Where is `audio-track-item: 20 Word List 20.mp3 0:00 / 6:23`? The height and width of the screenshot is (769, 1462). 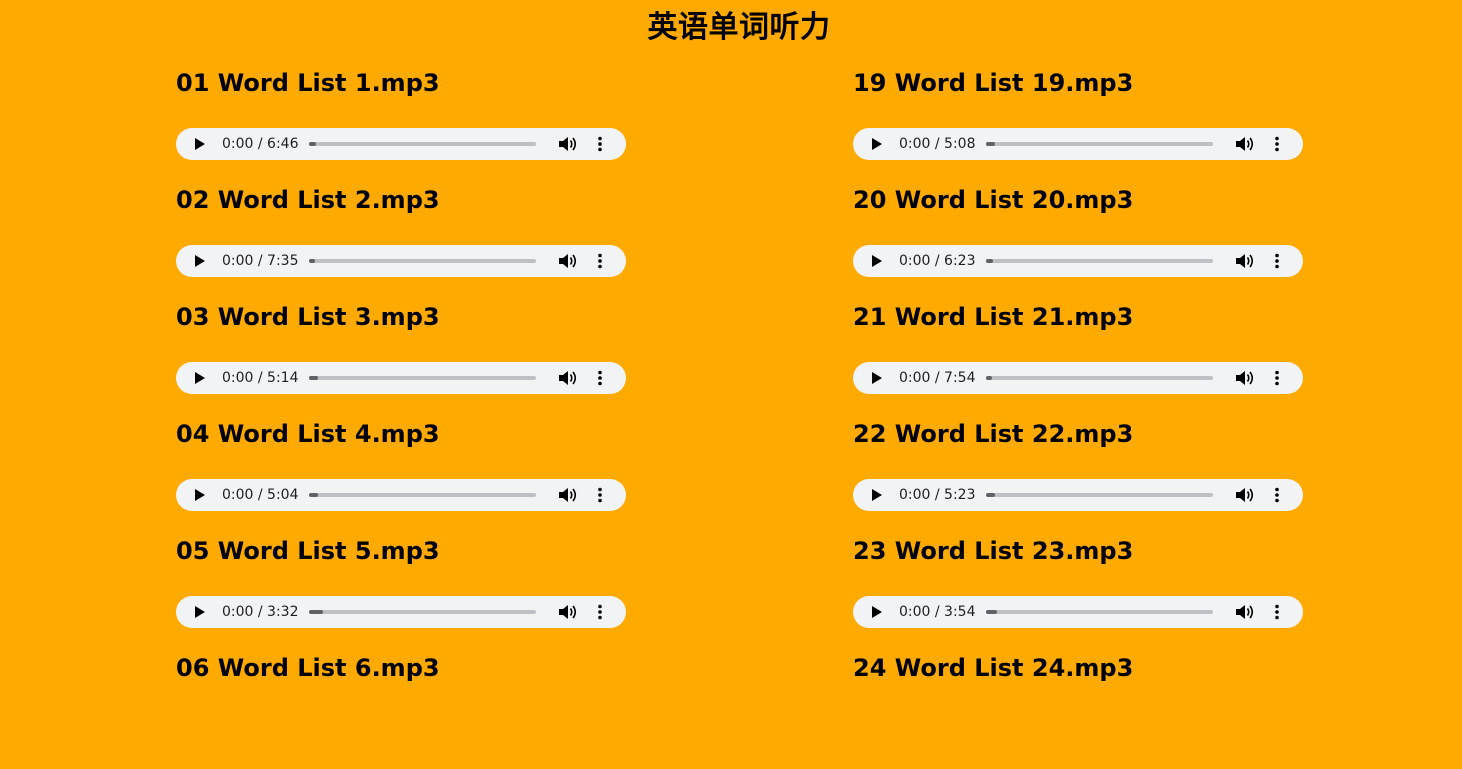
audio-track-item: 20 Word List 20.mp3 0:00 / 6:23 is located at coordinates (1083, 242).